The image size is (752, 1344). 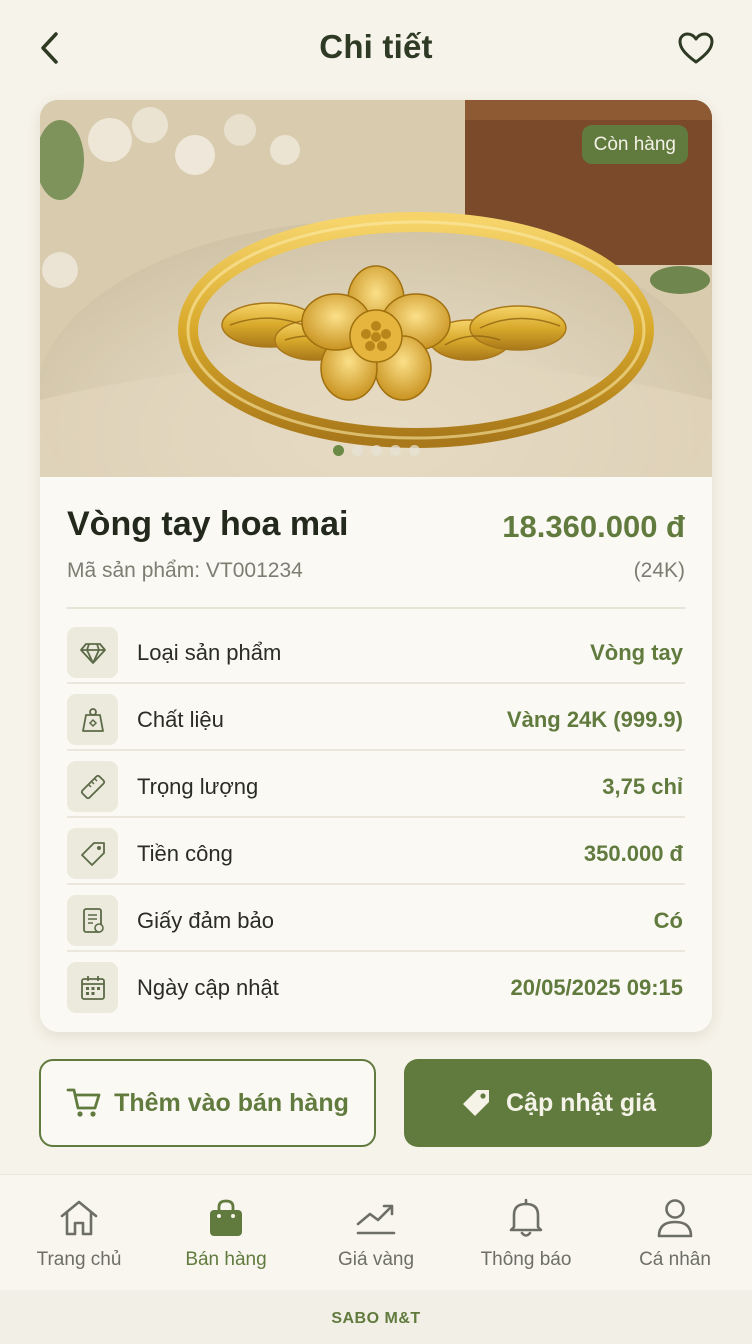 I want to click on footer: SABO M&T, so click(x=376, y=1317).